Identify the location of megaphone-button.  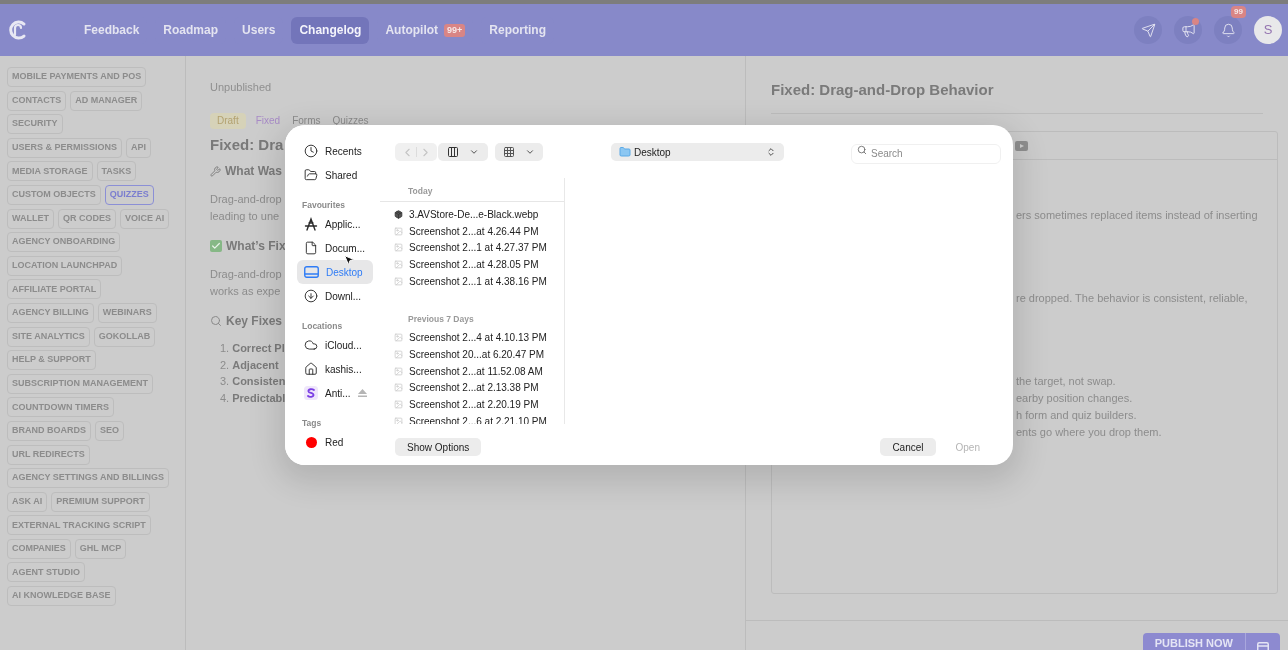
(1188, 30).